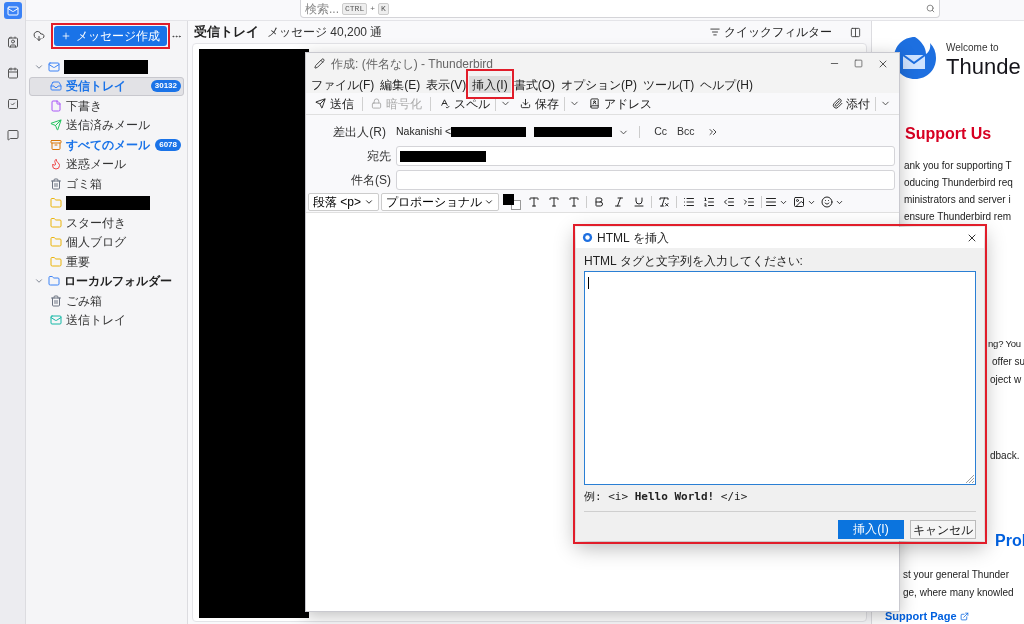  I want to click on folder-label: すべてのメール, so click(108, 145).